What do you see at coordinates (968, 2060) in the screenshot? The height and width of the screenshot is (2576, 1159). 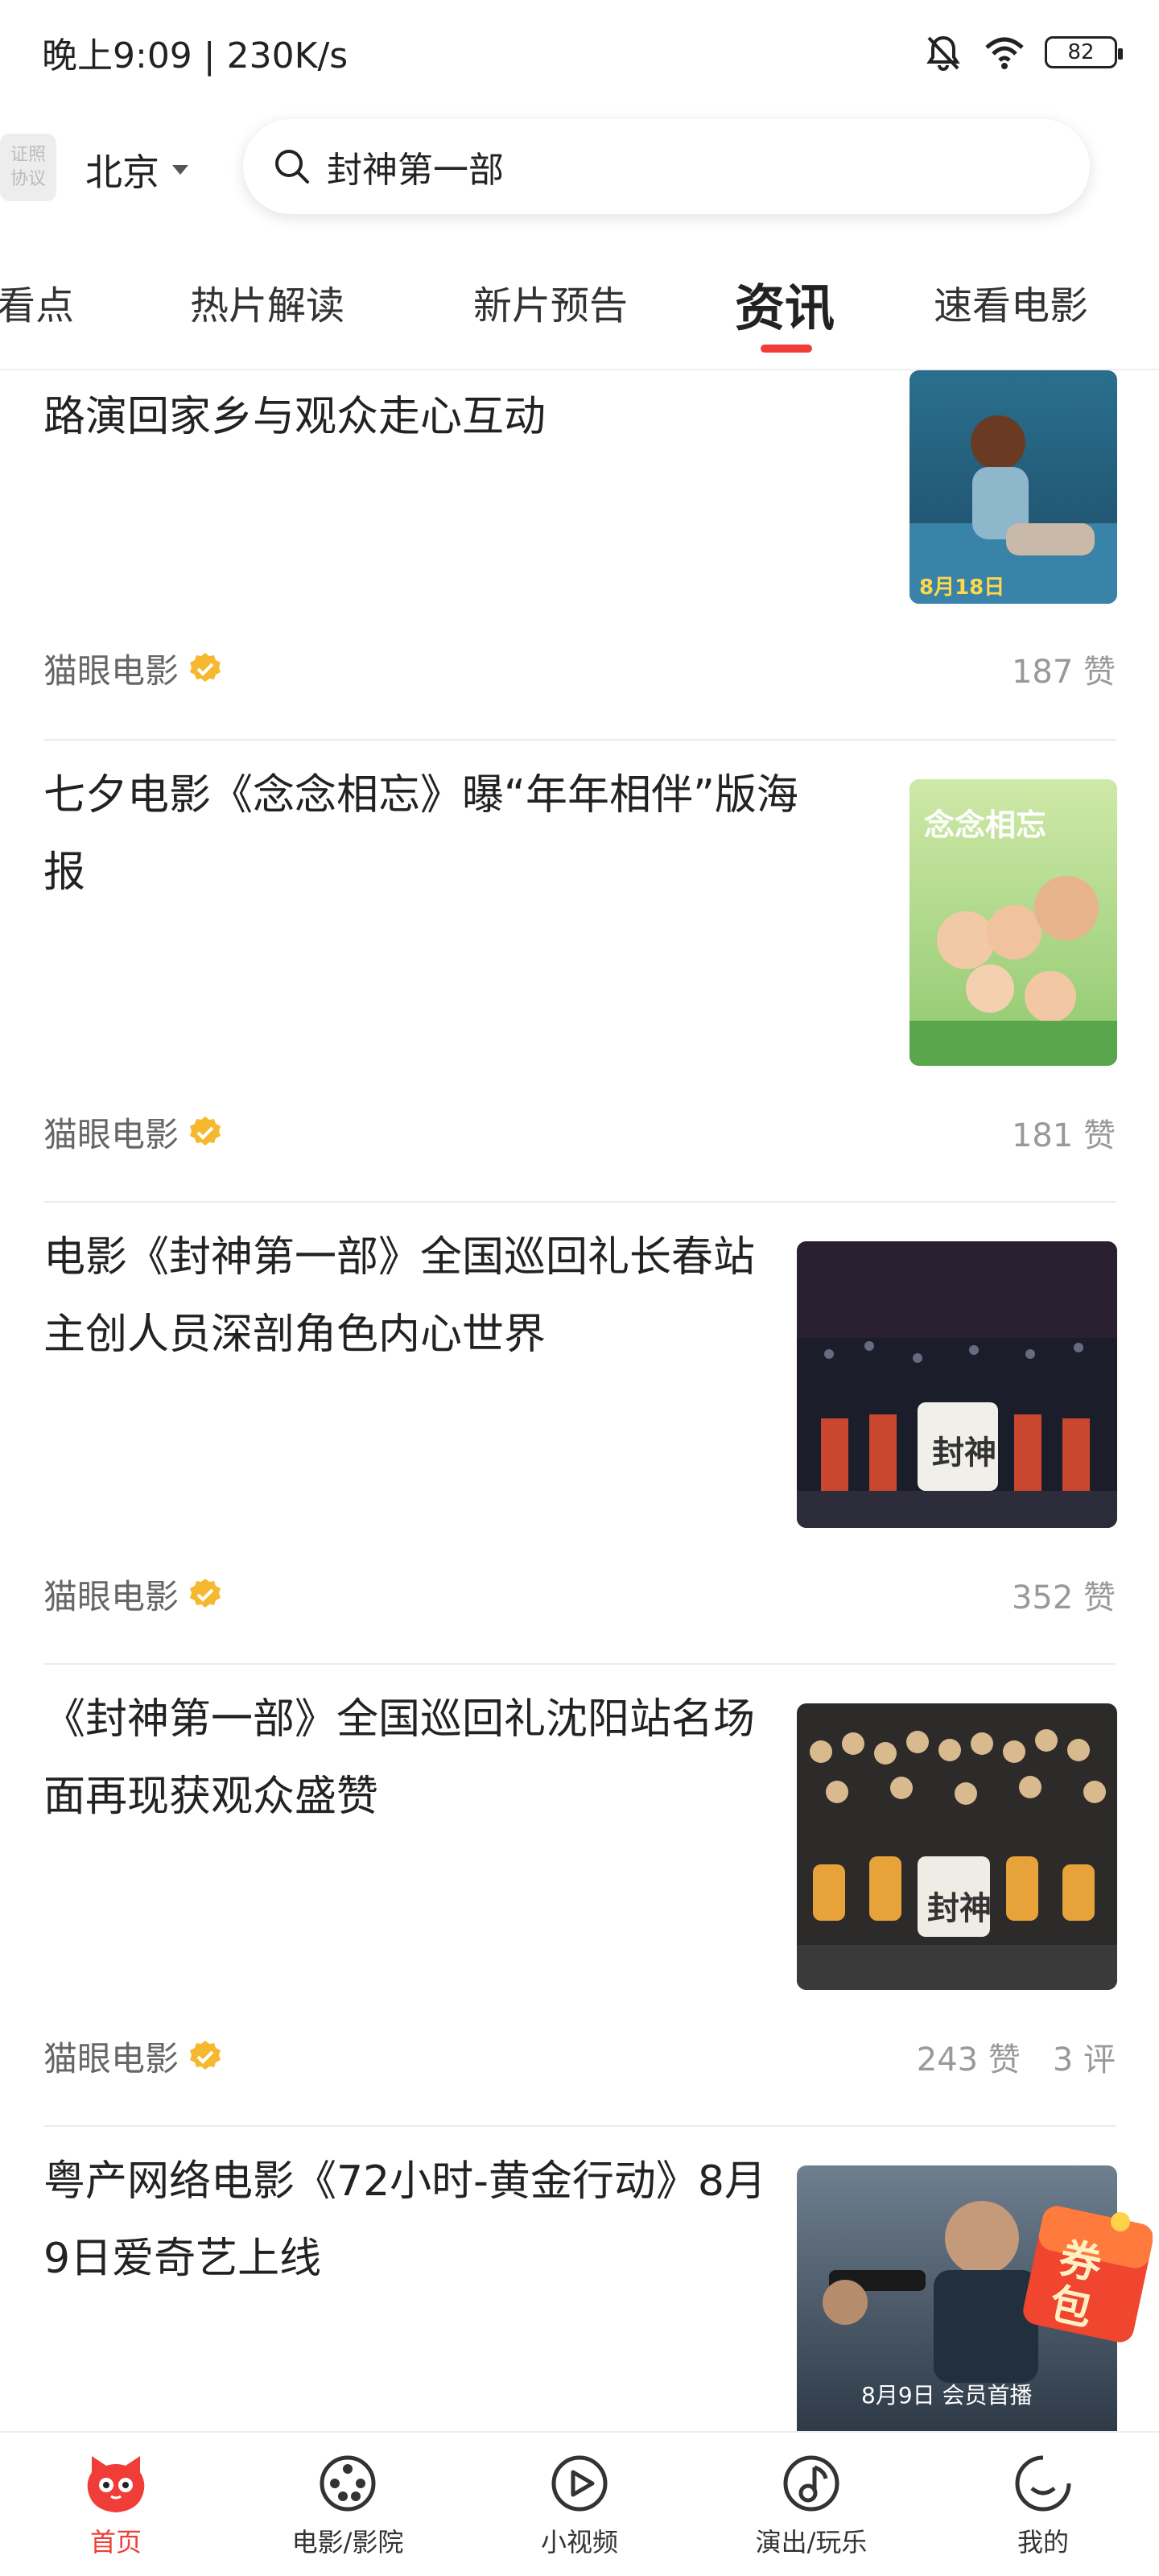 I see `like-count: 243 赞` at bounding box center [968, 2060].